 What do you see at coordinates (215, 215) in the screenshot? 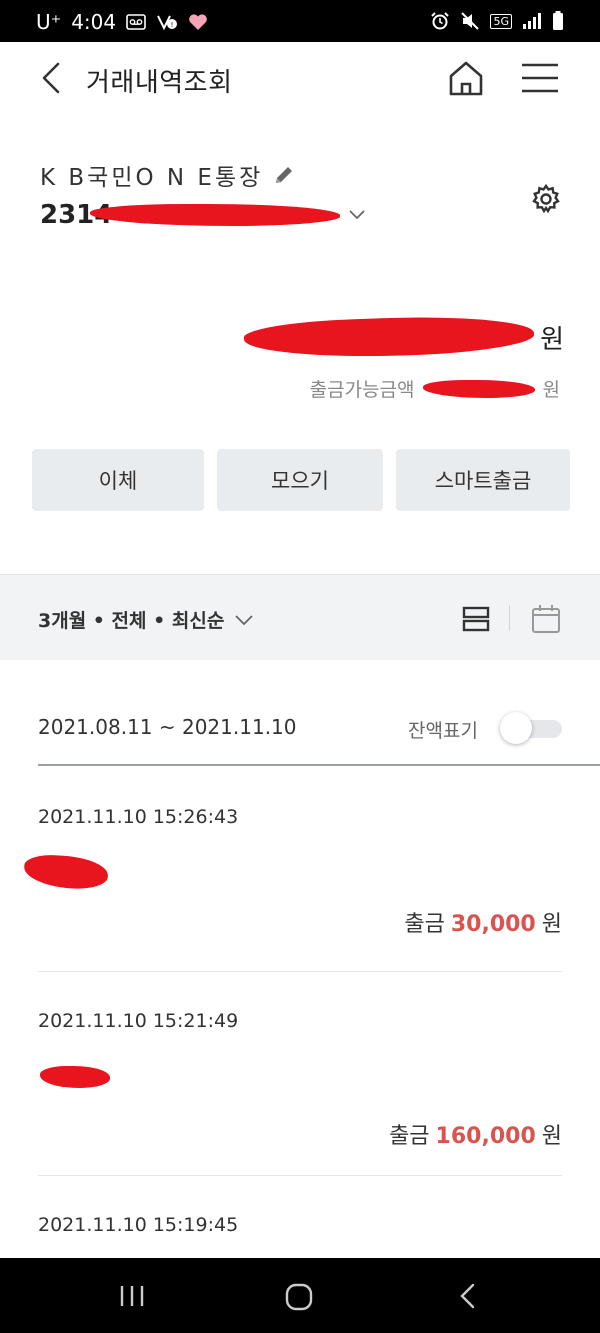
I see `account-number-redaction` at bounding box center [215, 215].